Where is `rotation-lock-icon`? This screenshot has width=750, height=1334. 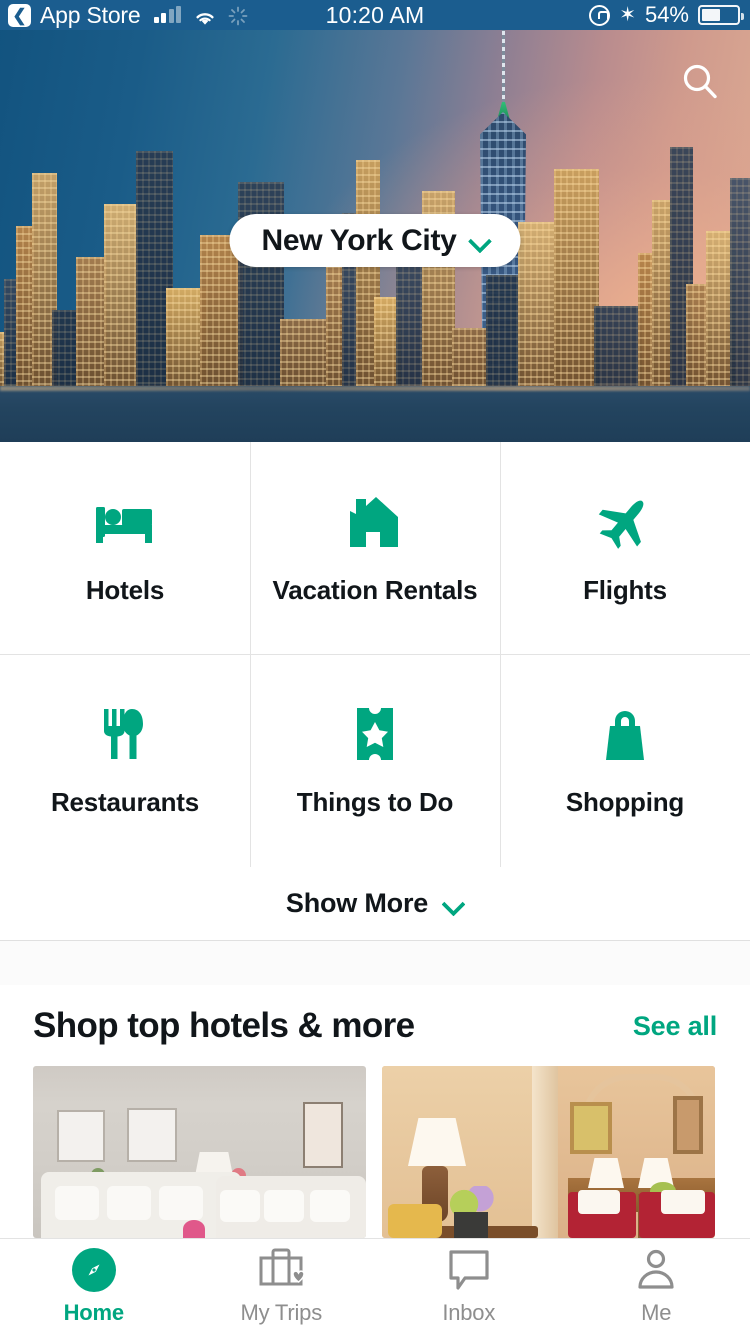 rotation-lock-icon is located at coordinates (600, 15).